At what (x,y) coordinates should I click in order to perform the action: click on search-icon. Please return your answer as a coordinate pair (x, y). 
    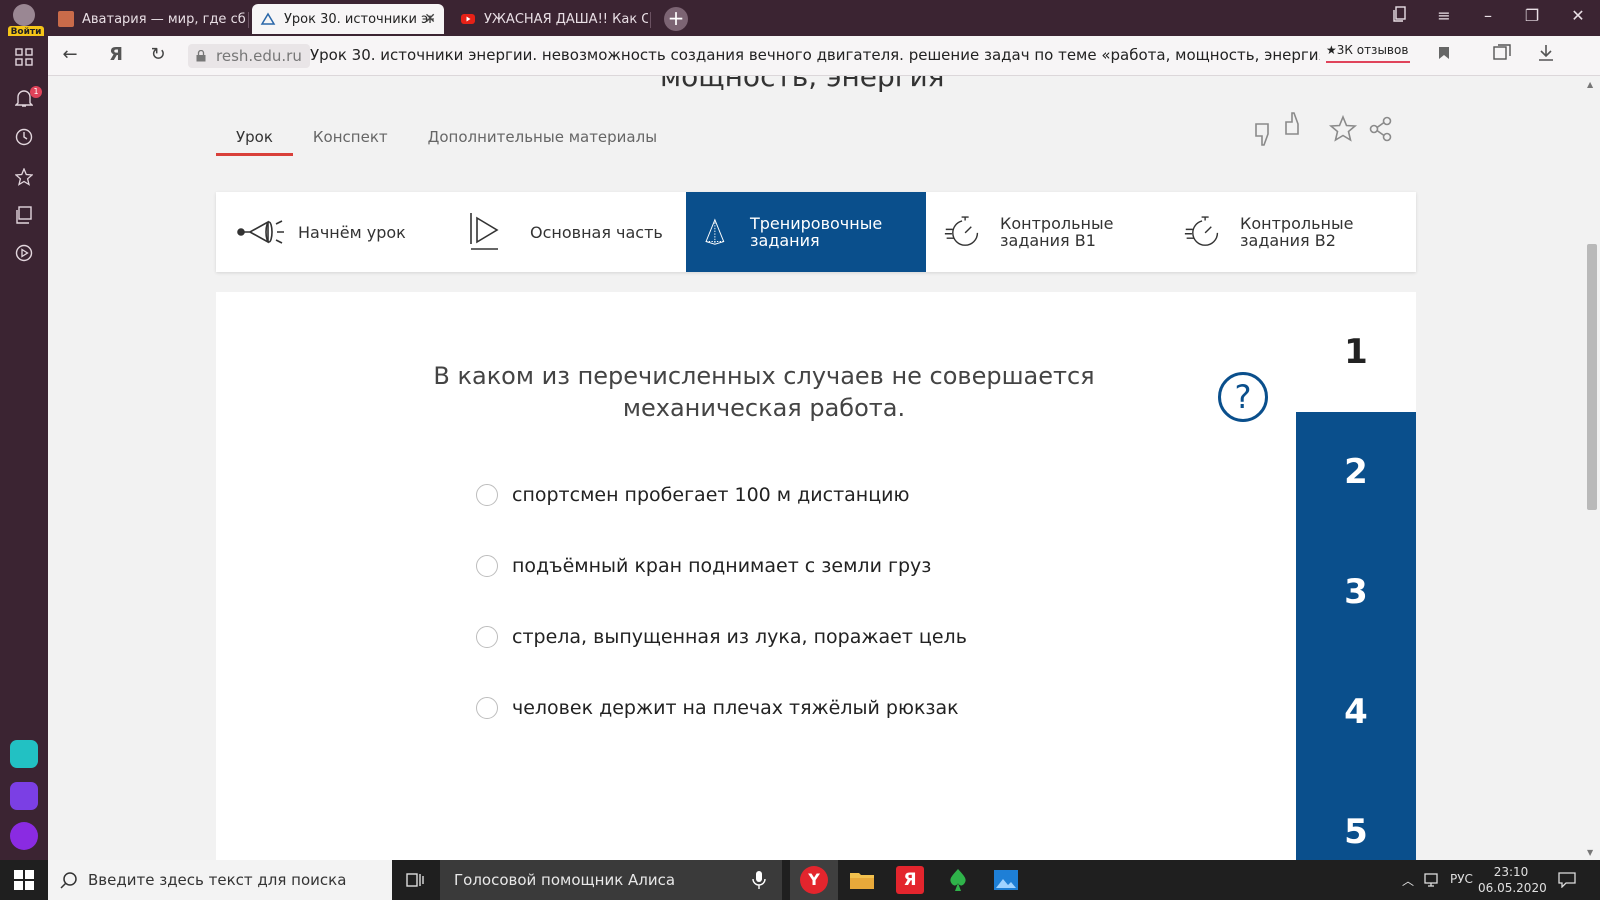
    Looking at the image, I should click on (68, 880).